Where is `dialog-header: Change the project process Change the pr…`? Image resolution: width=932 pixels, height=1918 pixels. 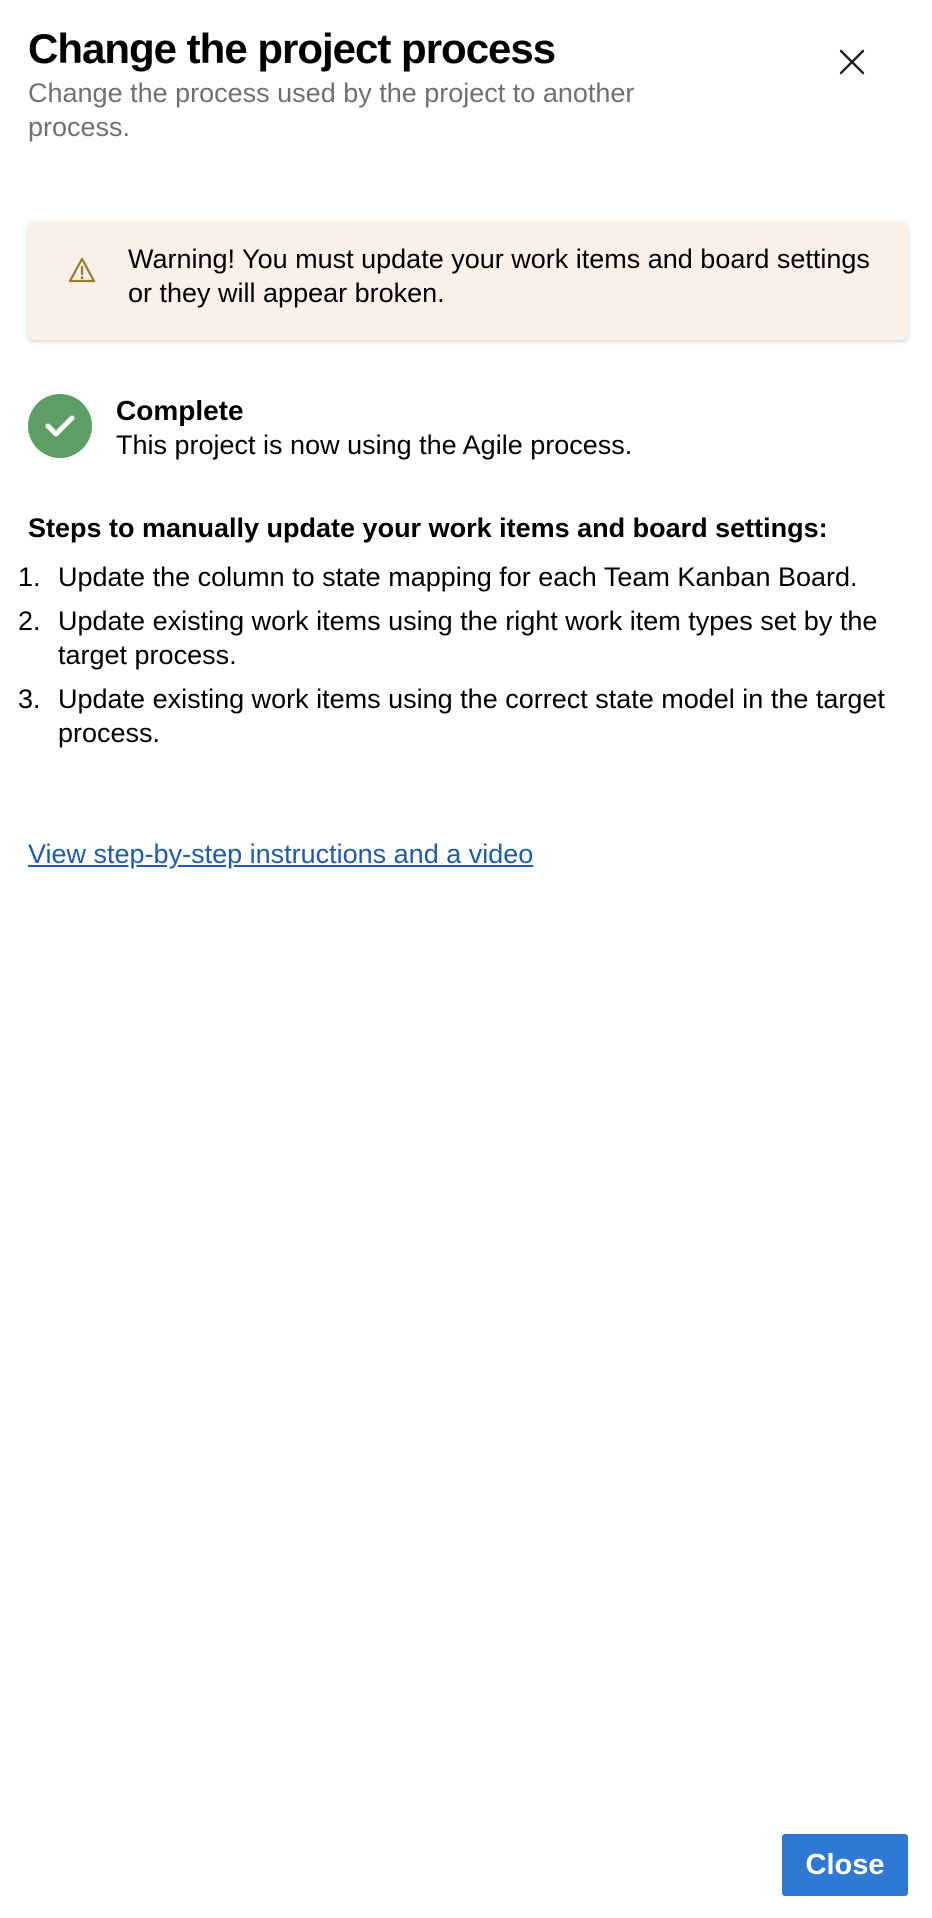
dialog-header: Change the project process Change the pr… is located at coordinates (378, 83).